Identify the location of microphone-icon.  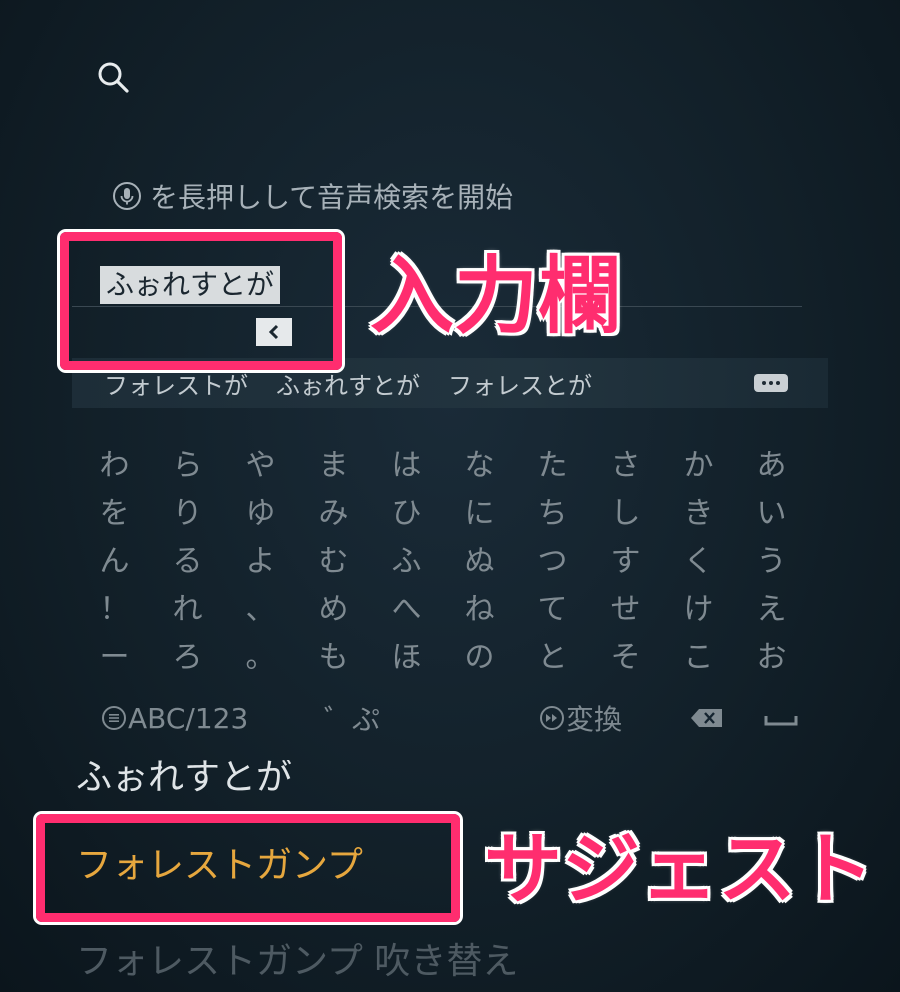
(127, 196).